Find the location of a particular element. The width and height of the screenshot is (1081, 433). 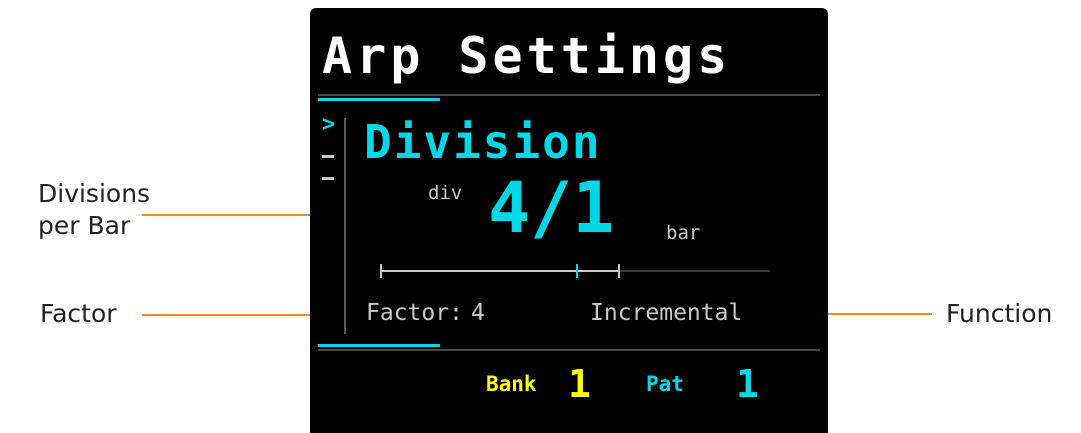

divisions-per-bar-callout: Divisions per Bar is located at coordinates (94, 210).